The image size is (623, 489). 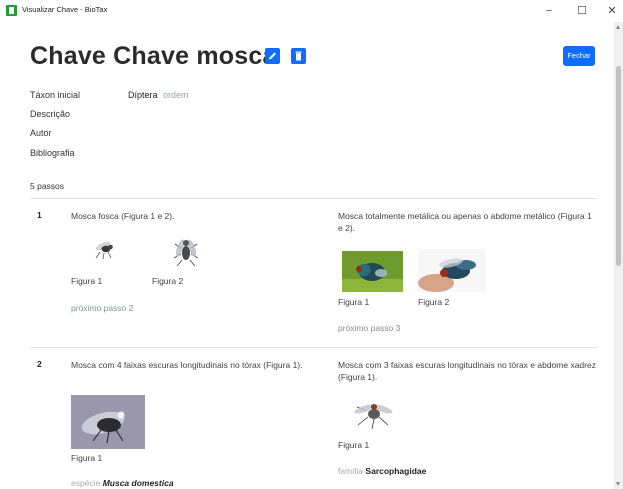 What do you see at coordinates (143, 95) in the screenshot?
I see `initial-taxon-name: Díptera` at bounding box center [143, 95].